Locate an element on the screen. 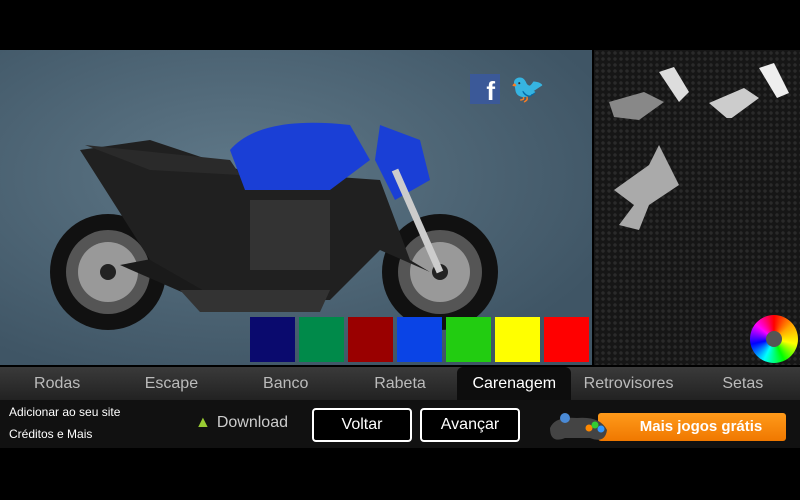 This screenshot has width=800, height=500. gamepad-icon is located at coordinates (578, 426).